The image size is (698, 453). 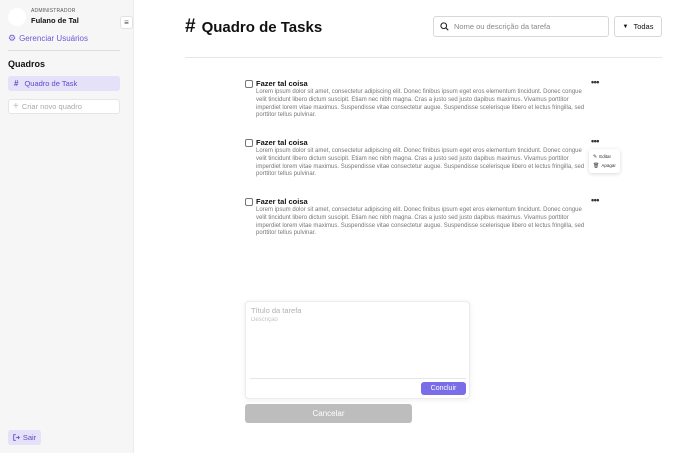 What do you see at coordinates (27, 64) in the screenshot?
I see `boards-heading: Quadros` at bounding box center [27, 64].